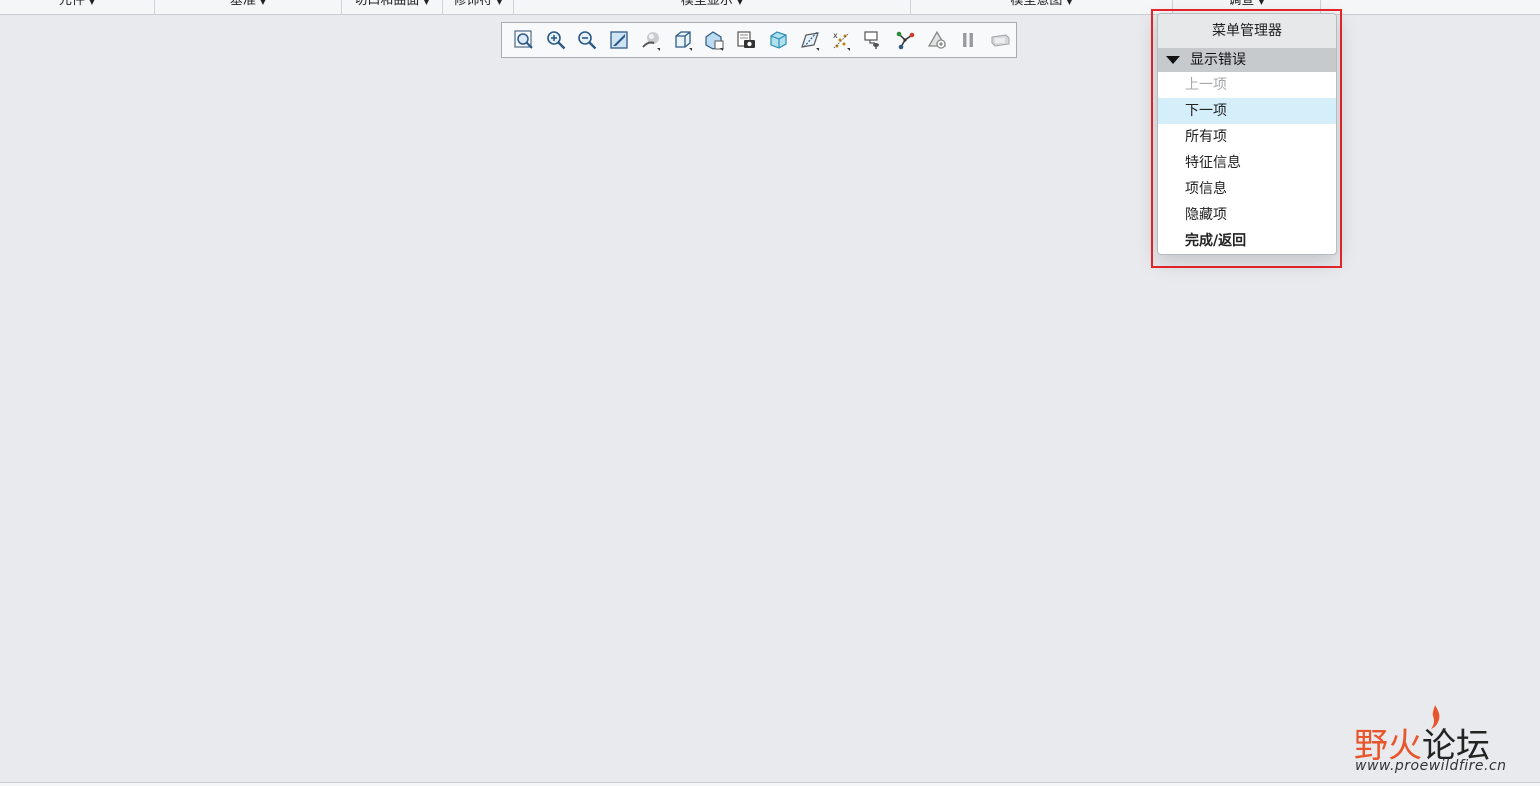  What do you see at coordinates (706, 4) in the screenshot?
I see `ribbon-group-label: 模型显示` at bounding box center [706, 4].